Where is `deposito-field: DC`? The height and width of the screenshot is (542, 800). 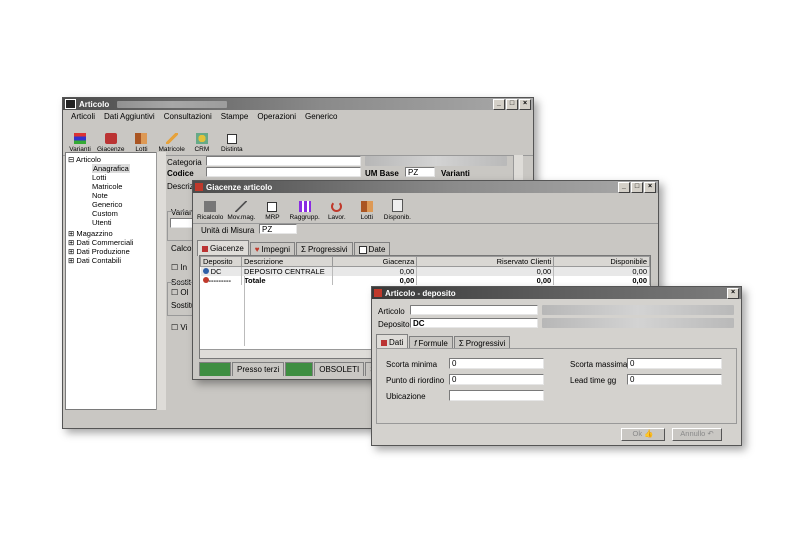
deposito-field: DC is located at coordinates (474, 323).